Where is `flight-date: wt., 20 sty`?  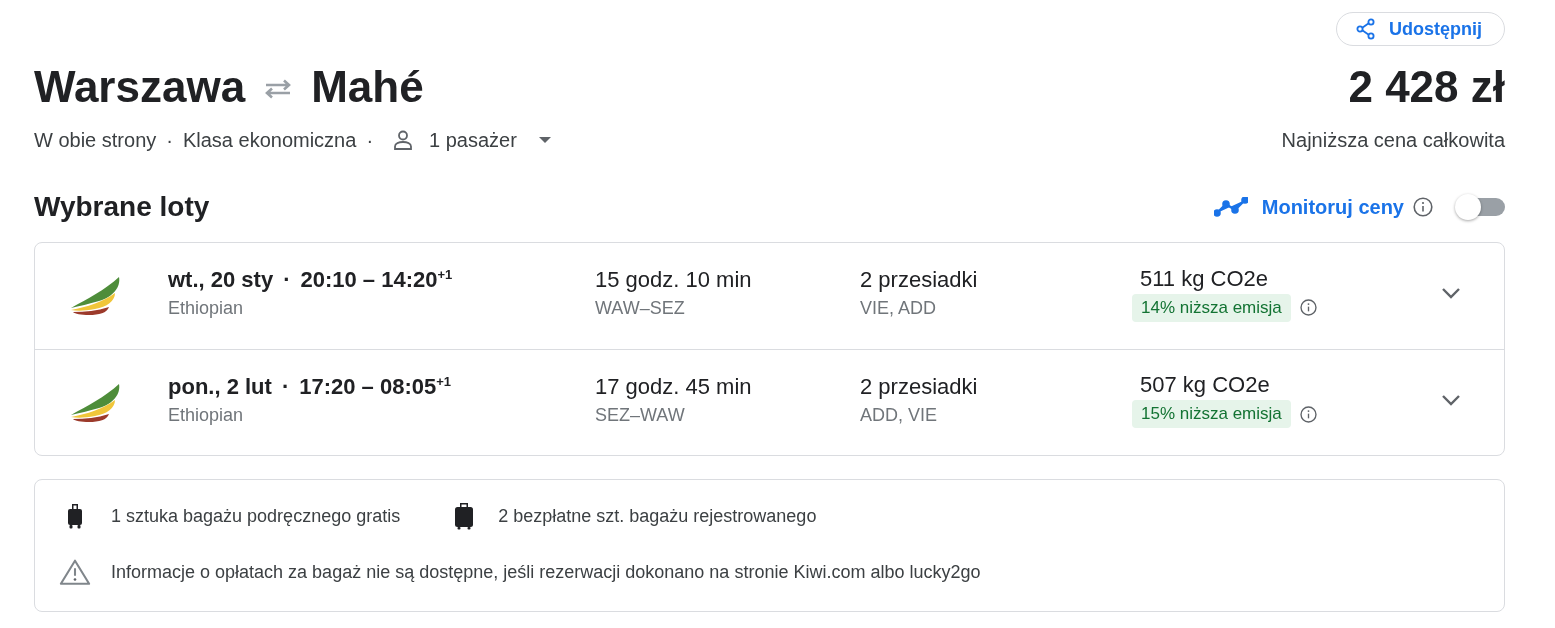 flight-date: wt., 20 sty is located at coordinates (221, 279).